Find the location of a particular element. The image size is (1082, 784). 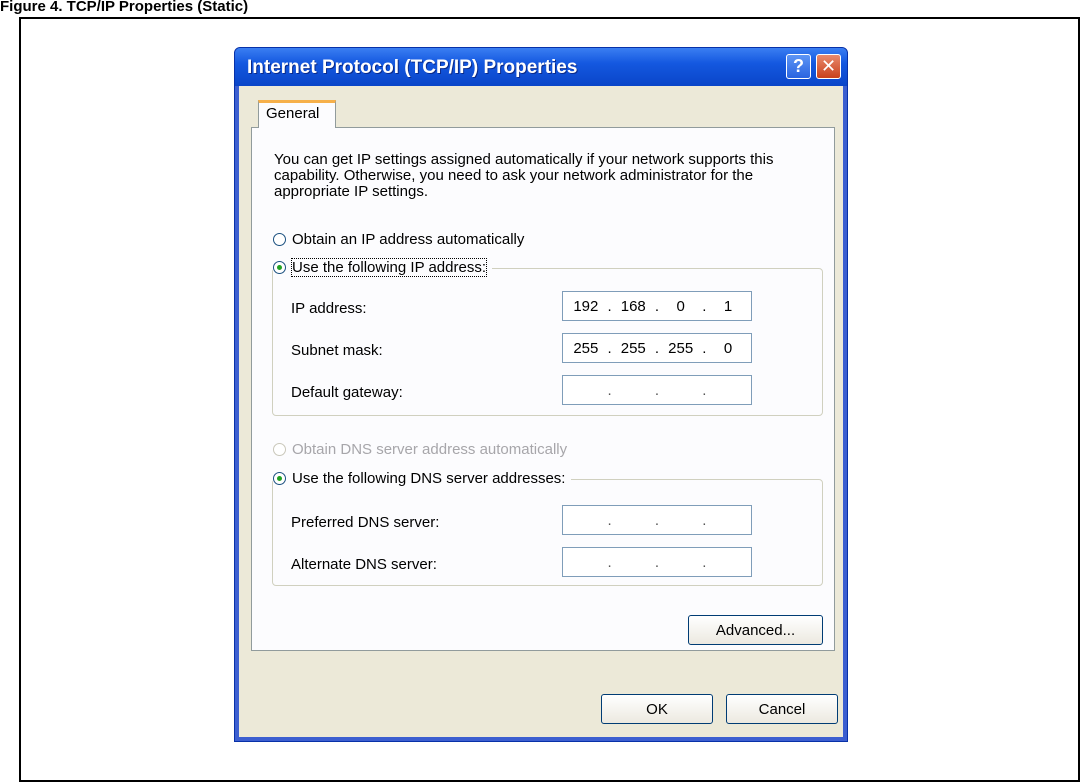

help-button: ? is located at coordinates (798, 66).